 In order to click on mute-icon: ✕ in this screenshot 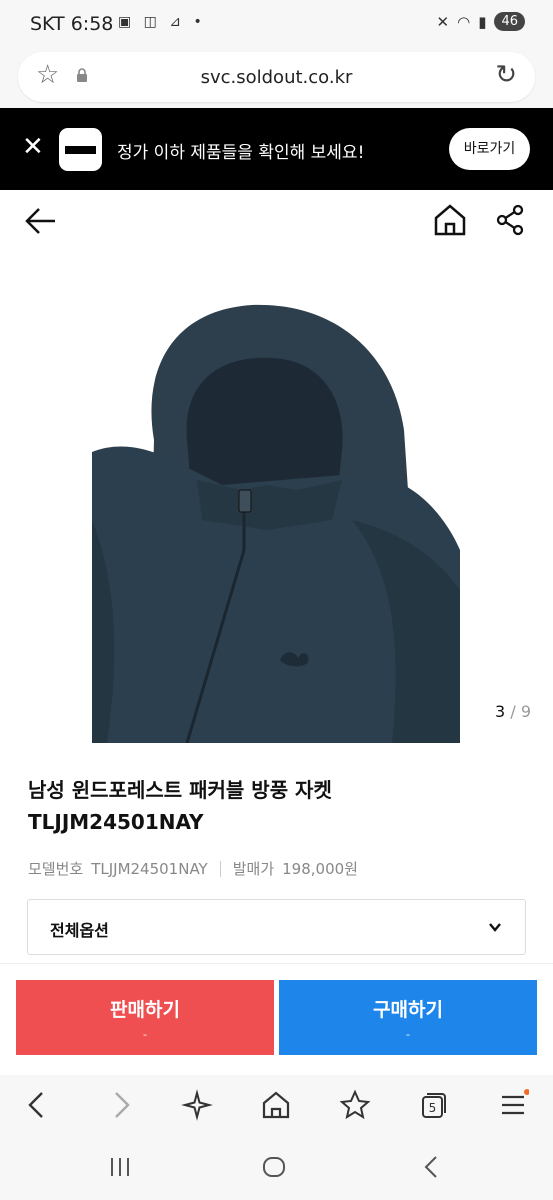, I will do `click(443, 21)`.